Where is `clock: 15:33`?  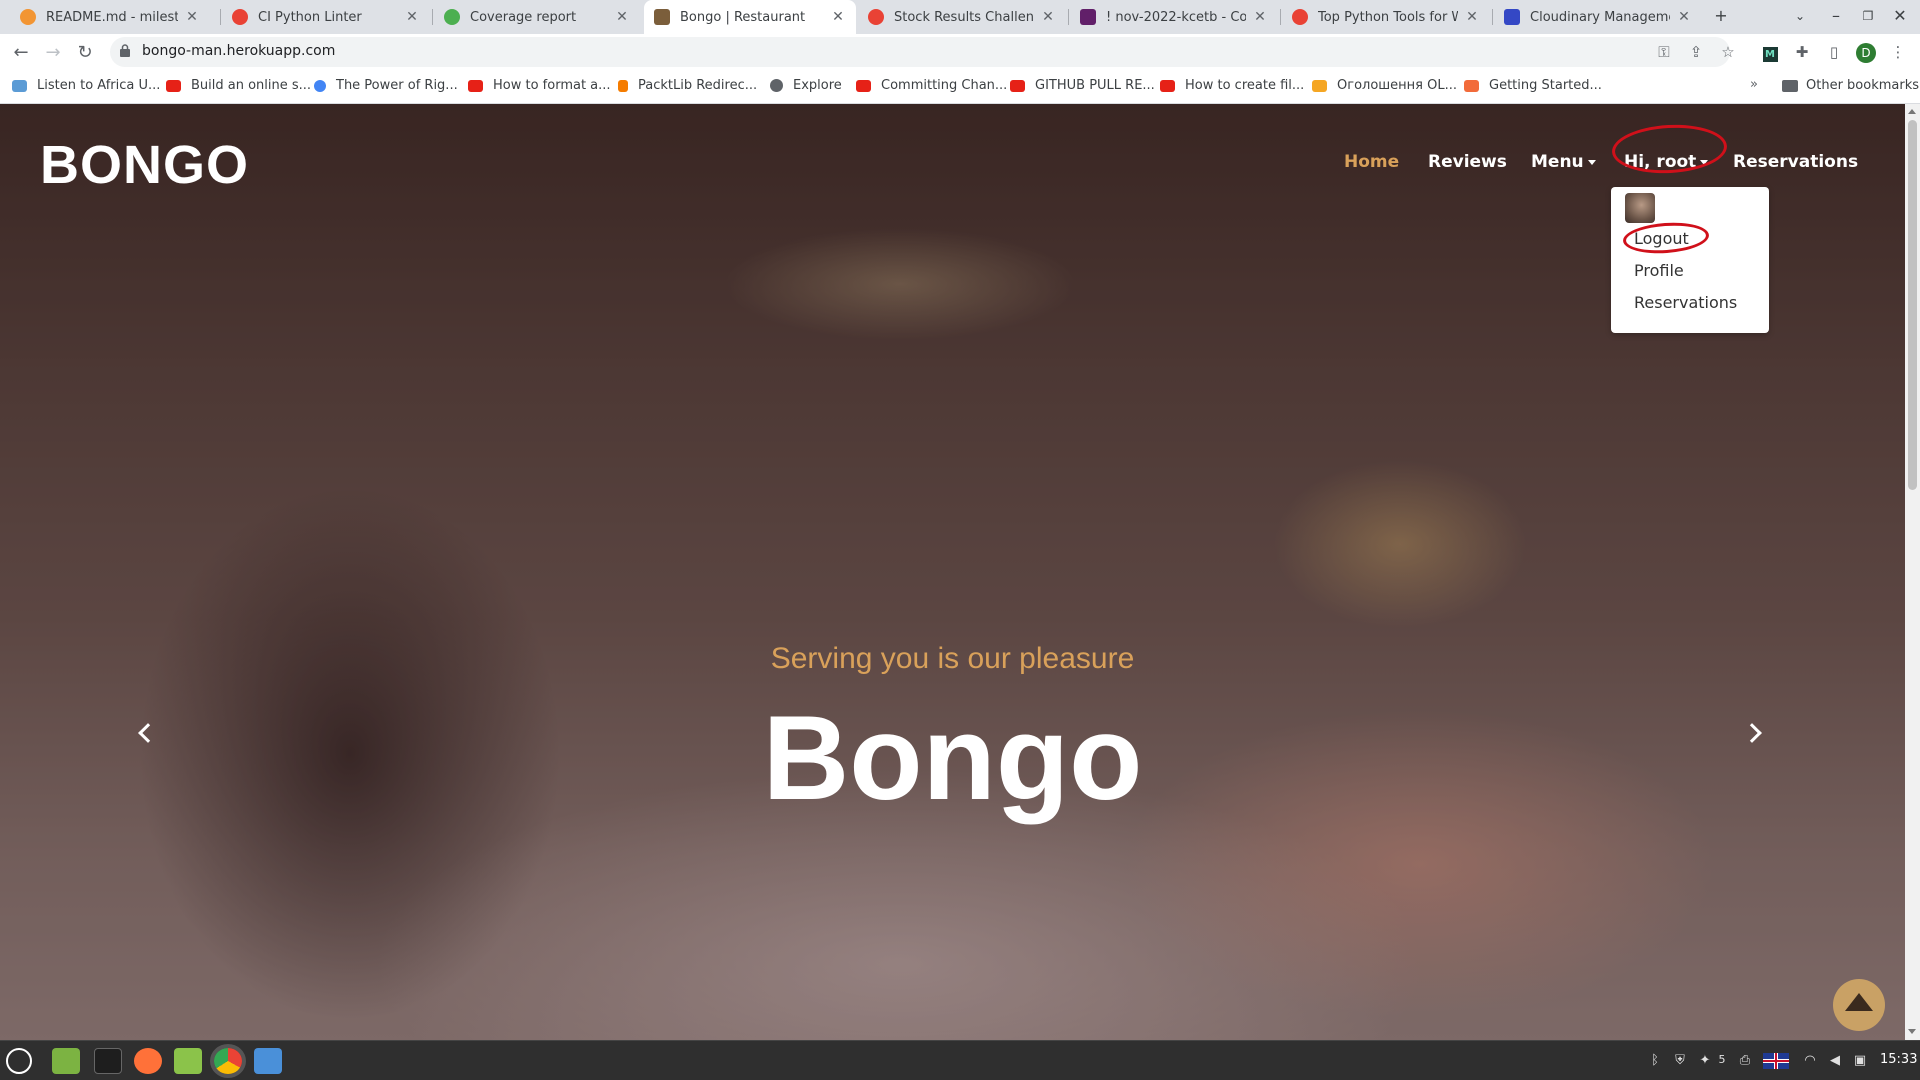 clock: 15:33 is located at coordinates (1898, 1059).